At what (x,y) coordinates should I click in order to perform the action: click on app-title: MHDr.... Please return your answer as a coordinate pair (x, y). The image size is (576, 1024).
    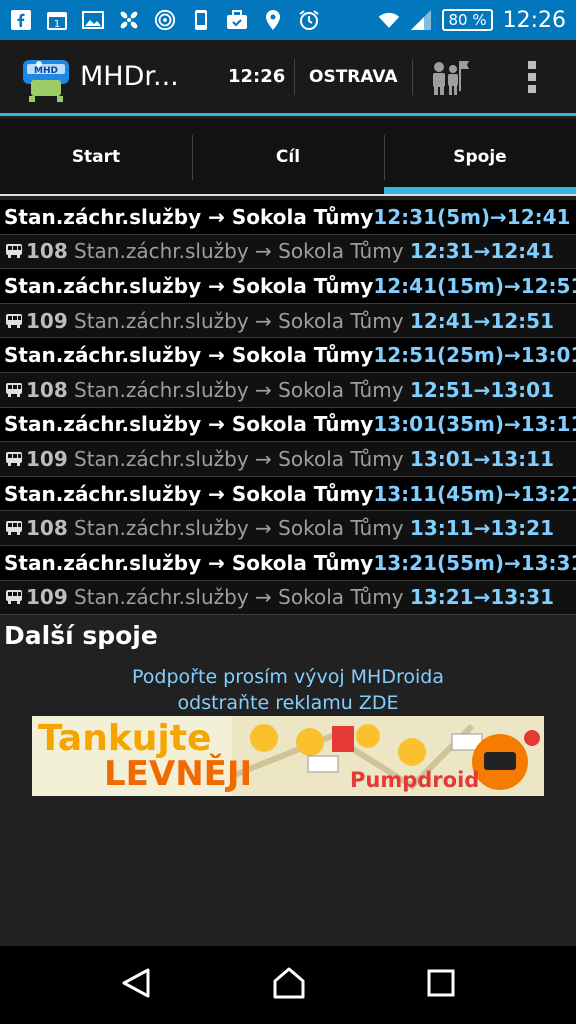
    Looking at the image, I should click on (129, 76).